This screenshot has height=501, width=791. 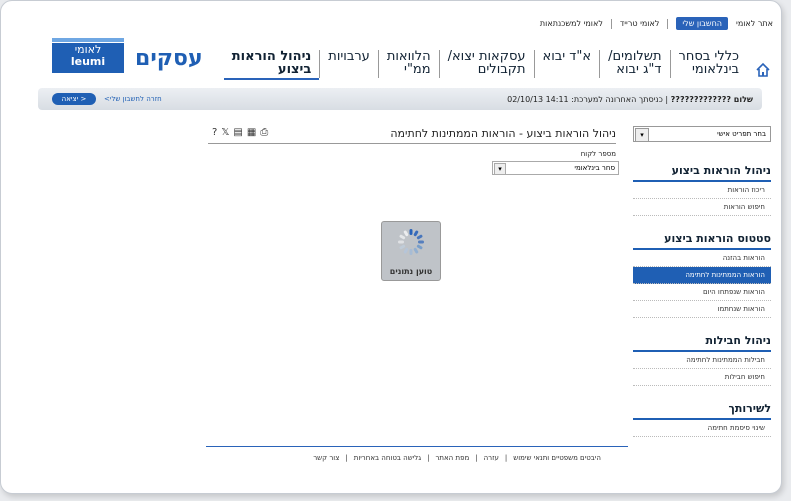 I want to click on top-link-leumi-trade: לאומי טרייד, so click(x=640, y=23).